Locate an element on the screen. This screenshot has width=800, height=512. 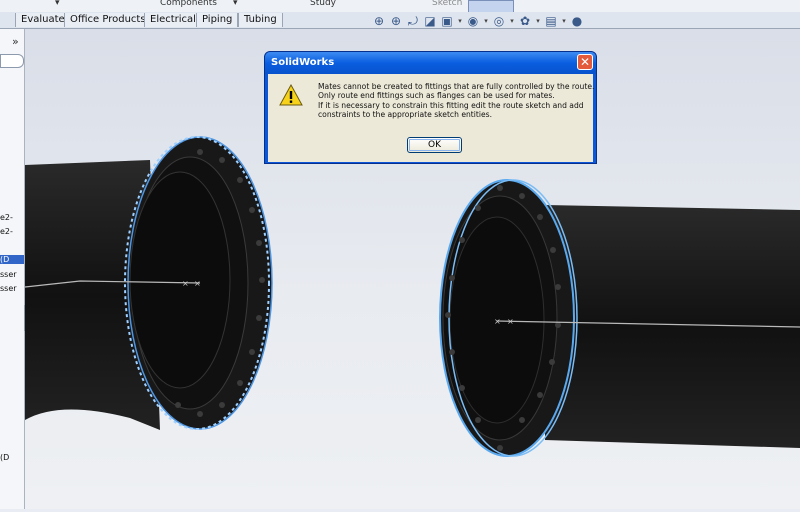
view-orientation-icon: ▣ is located at coordinates (447, 21).